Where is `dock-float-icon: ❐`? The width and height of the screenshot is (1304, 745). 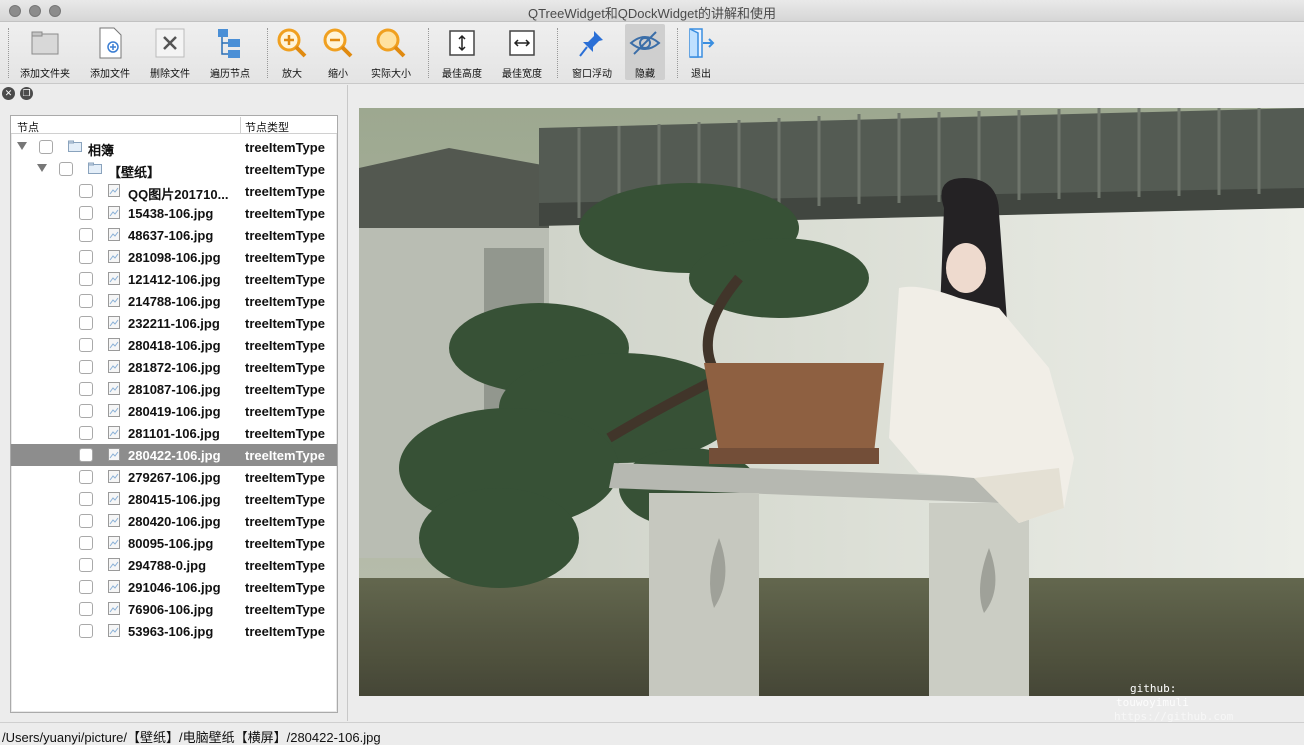 dock-float-icon: ❐ is located at coordinates (26, 93).